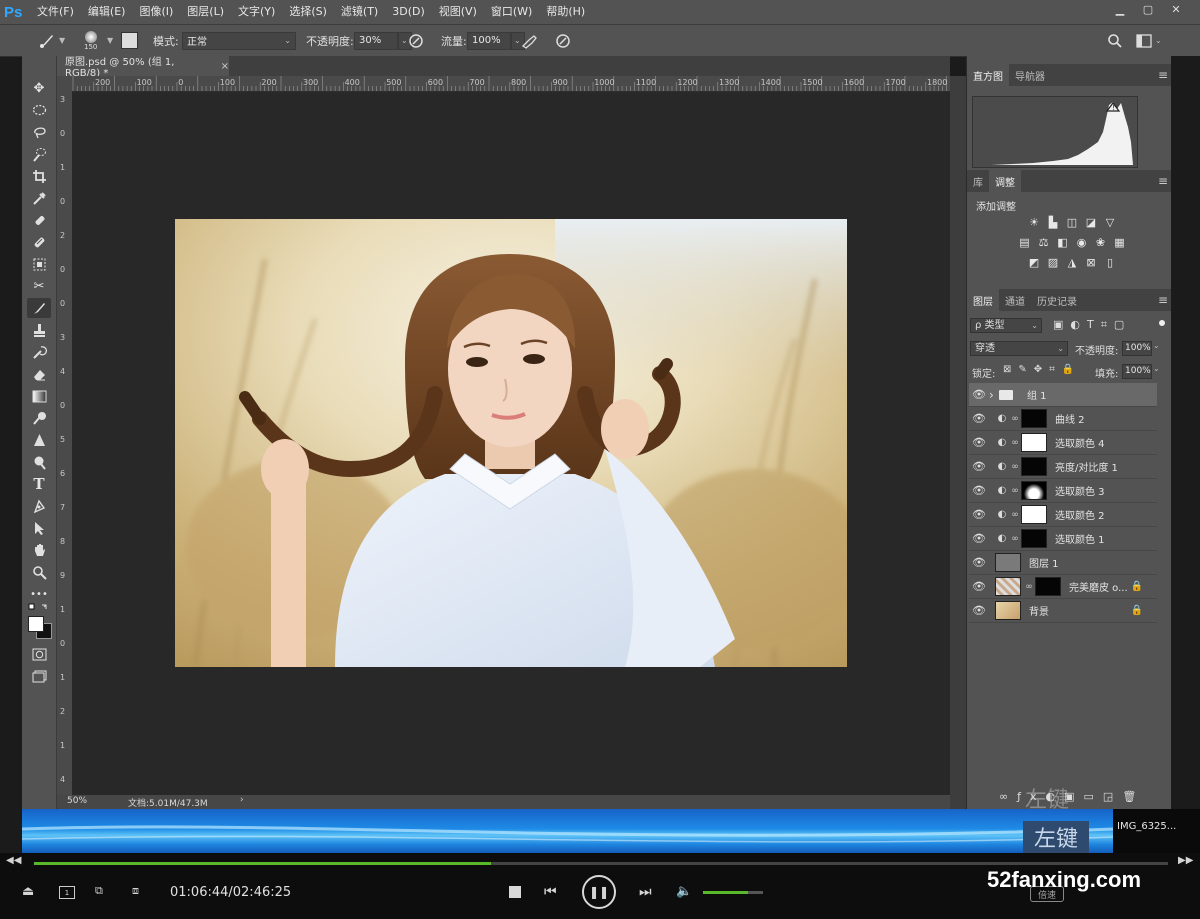  Describe the element at coordinates (1072, 262) in the screenshot. I see `threshold-icon: ◮` at that location.